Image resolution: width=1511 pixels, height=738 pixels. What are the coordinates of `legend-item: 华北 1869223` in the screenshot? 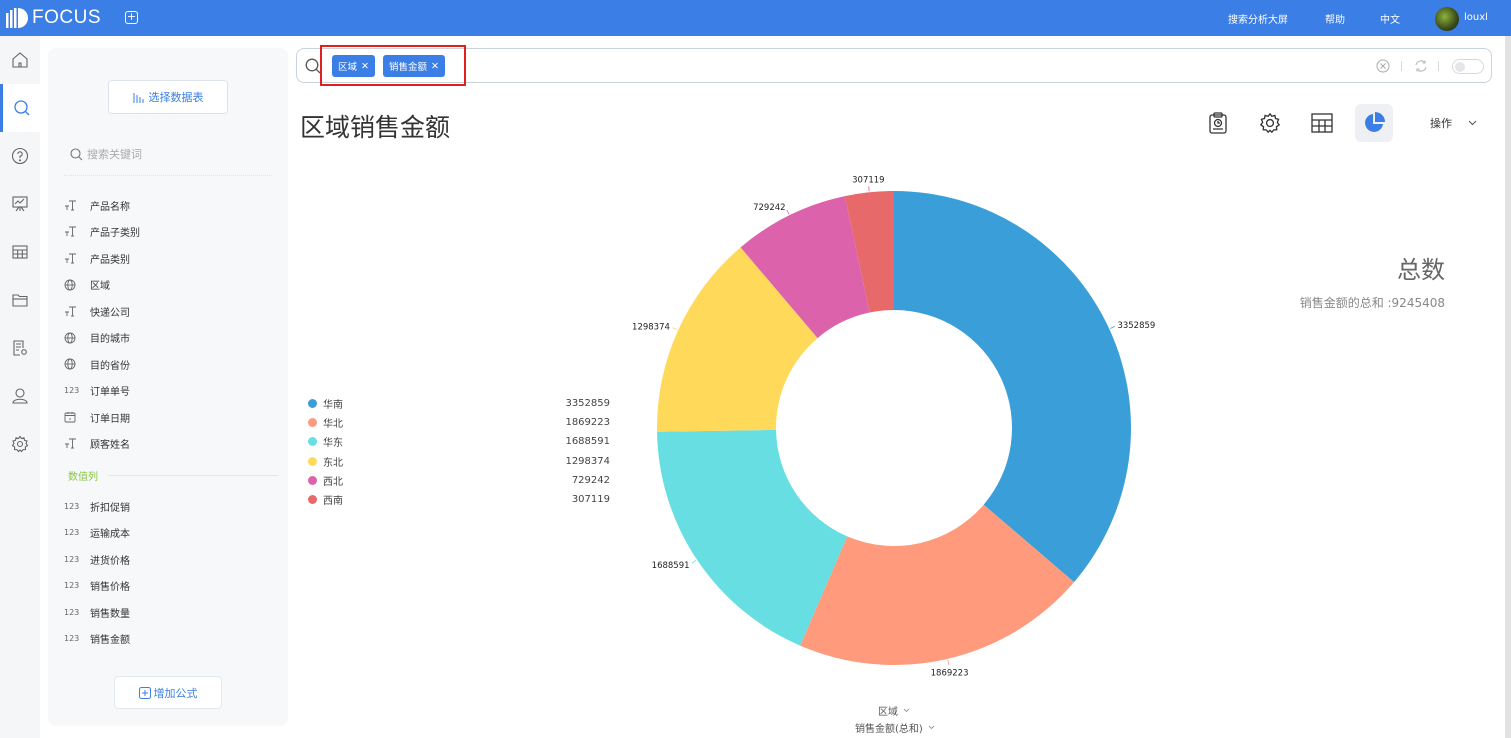 It's located at (459, 422).